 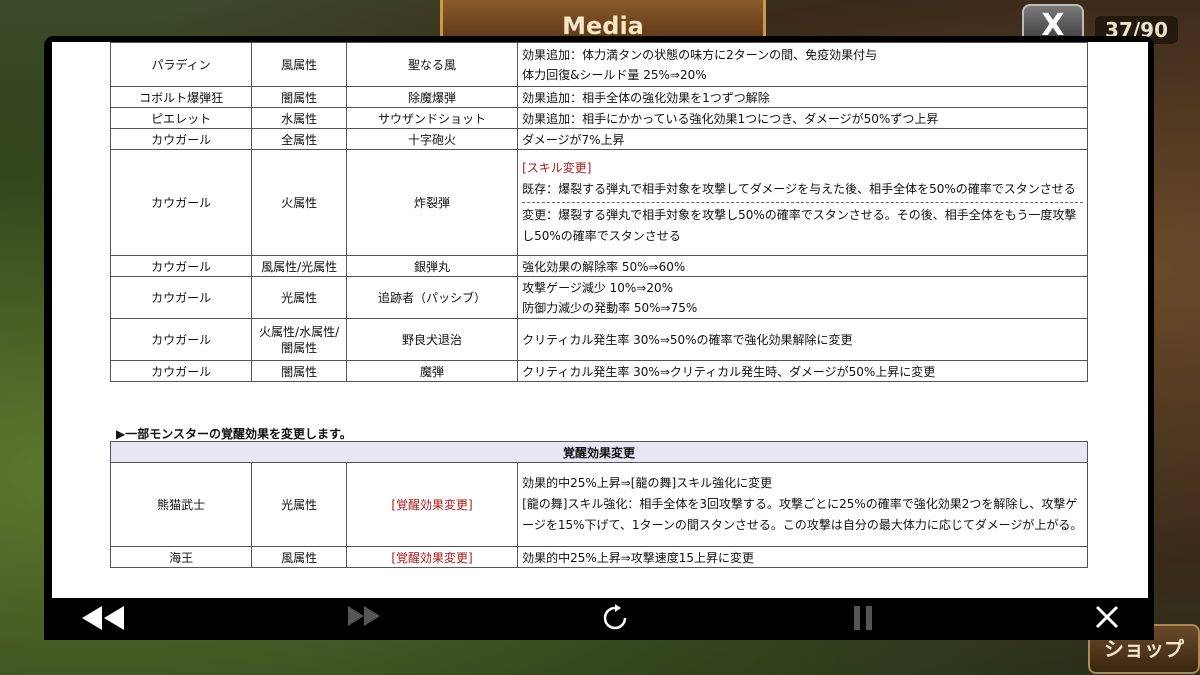 I want to click on skill-name: サウザンドショット, so click(x=432, y=118).